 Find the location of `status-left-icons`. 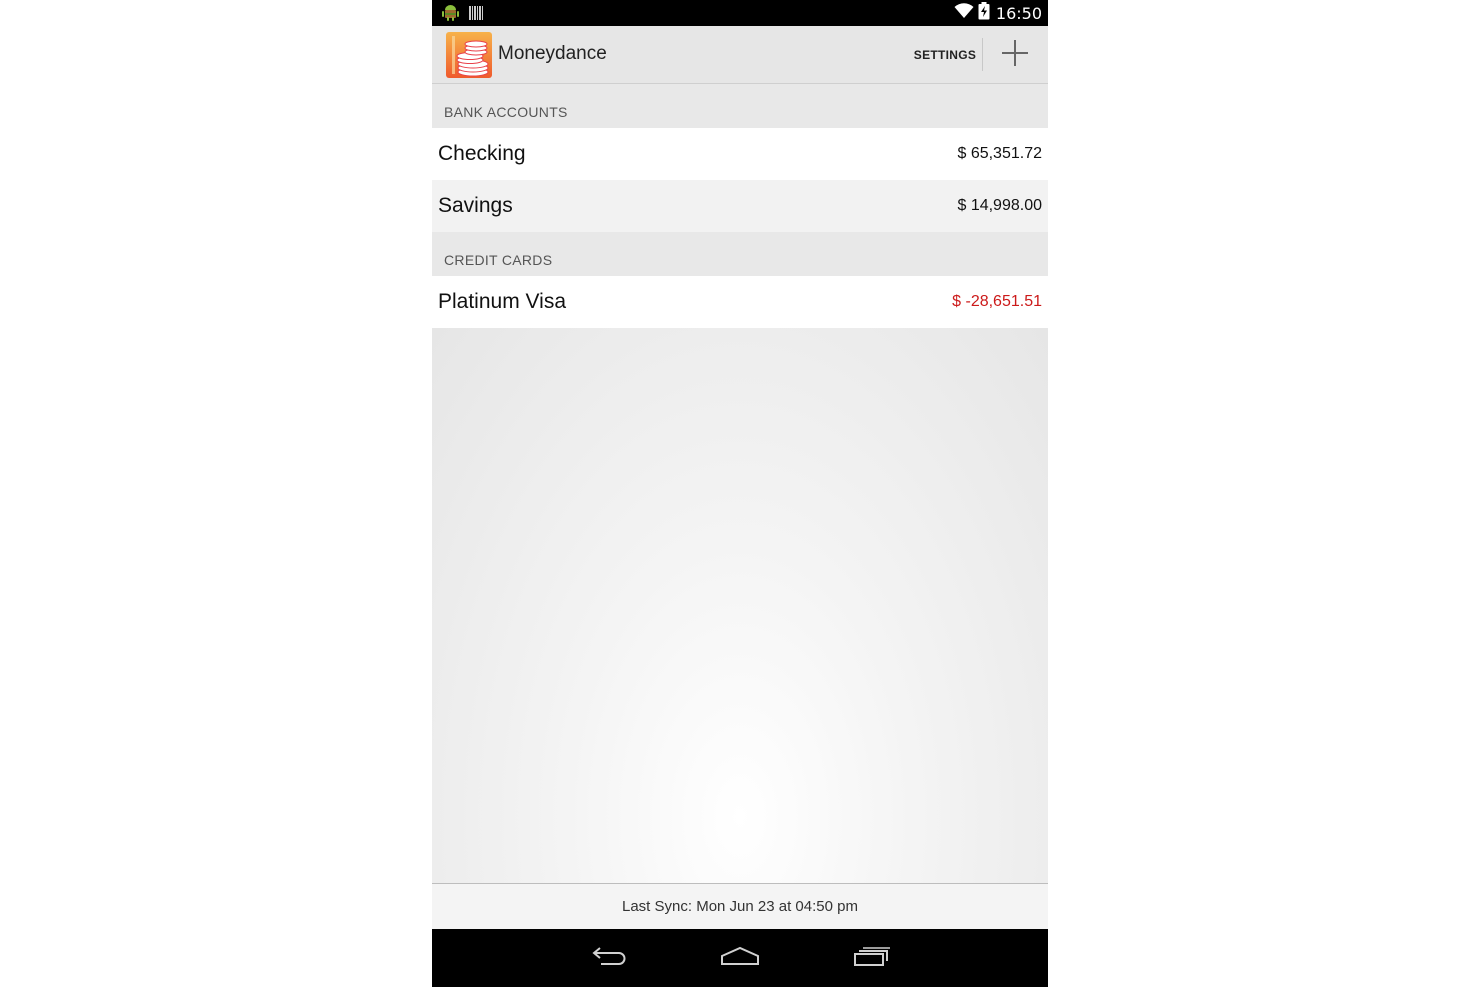

status-left-icons is located at coordinates (462, 15).